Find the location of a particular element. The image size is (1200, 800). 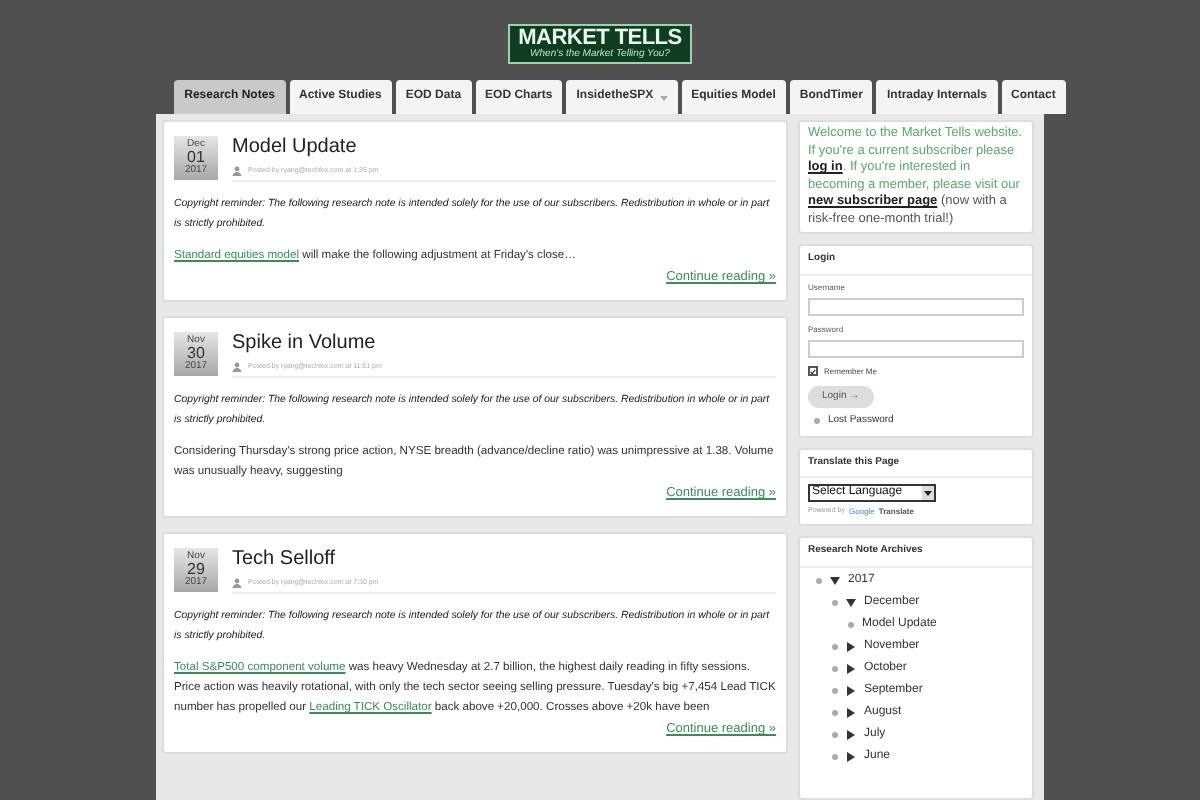

username-field is located at coordinates (916, 306).